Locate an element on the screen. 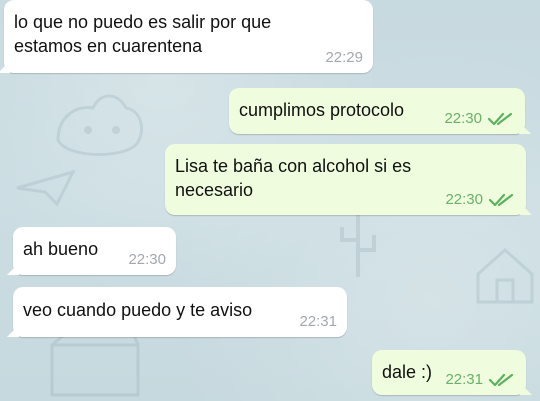 The image size is (540, 401). message-meta: 22:29 is located at coordinates (344, 58).